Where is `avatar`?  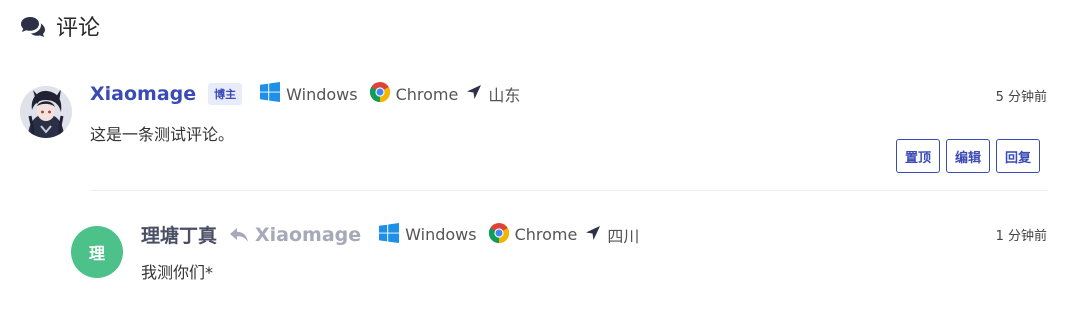 avatar is located at coordinates (46, 112).